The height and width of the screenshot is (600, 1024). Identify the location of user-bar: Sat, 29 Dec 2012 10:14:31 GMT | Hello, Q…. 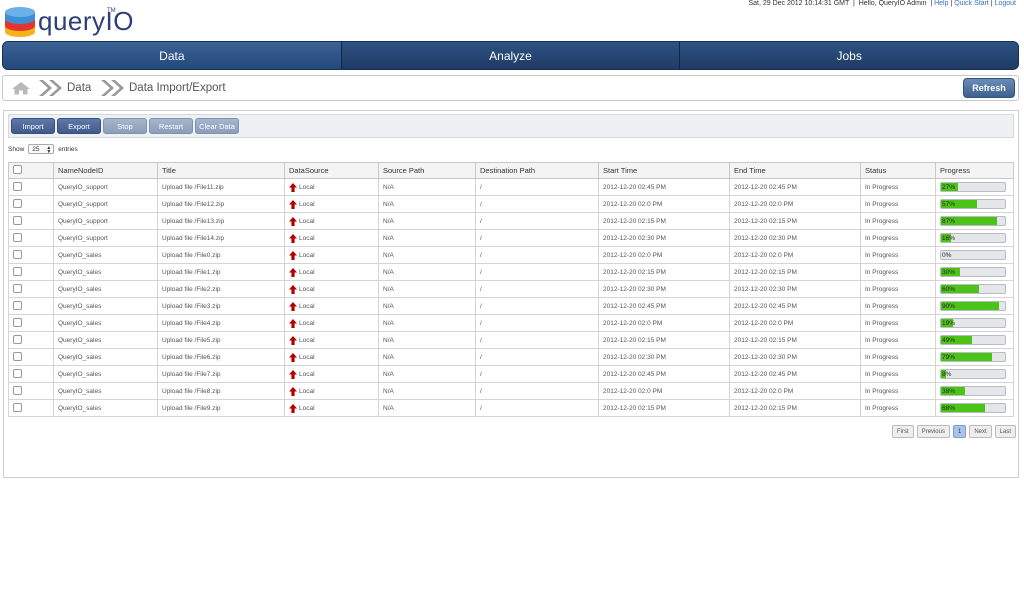
(882, 3).